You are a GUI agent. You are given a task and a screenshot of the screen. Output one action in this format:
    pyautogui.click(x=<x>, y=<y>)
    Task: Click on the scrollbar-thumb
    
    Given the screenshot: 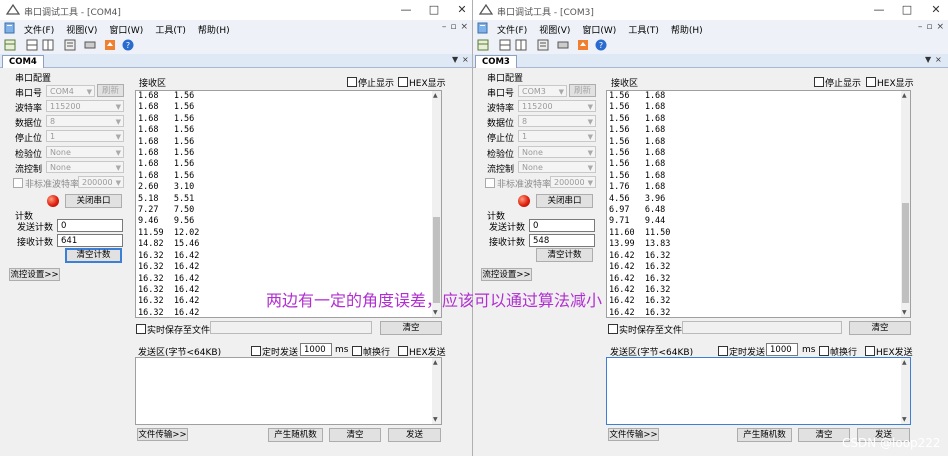 What is the action you would take?
    pyautogui.click(x=905, y=253)
    